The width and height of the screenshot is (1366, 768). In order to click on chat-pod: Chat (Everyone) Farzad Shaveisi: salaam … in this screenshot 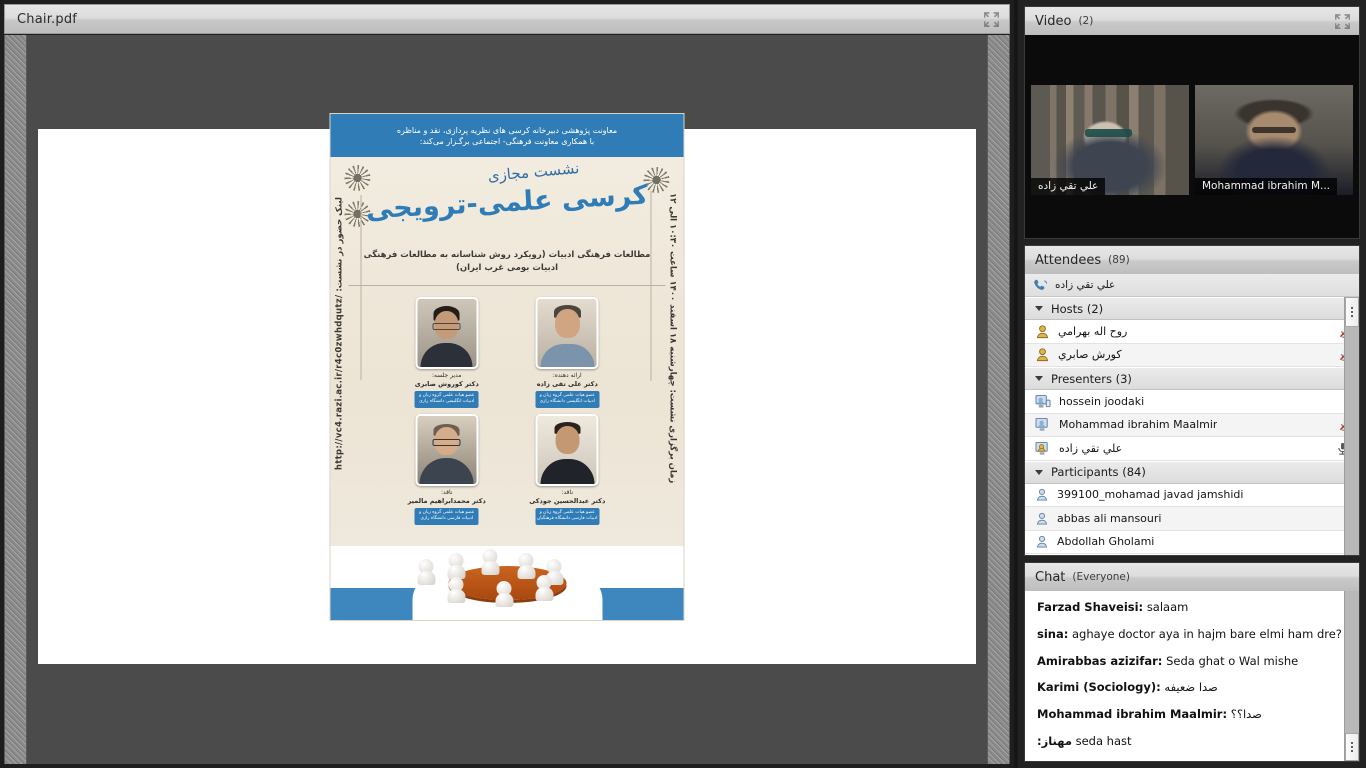, I will do `click(1192, 662)`.